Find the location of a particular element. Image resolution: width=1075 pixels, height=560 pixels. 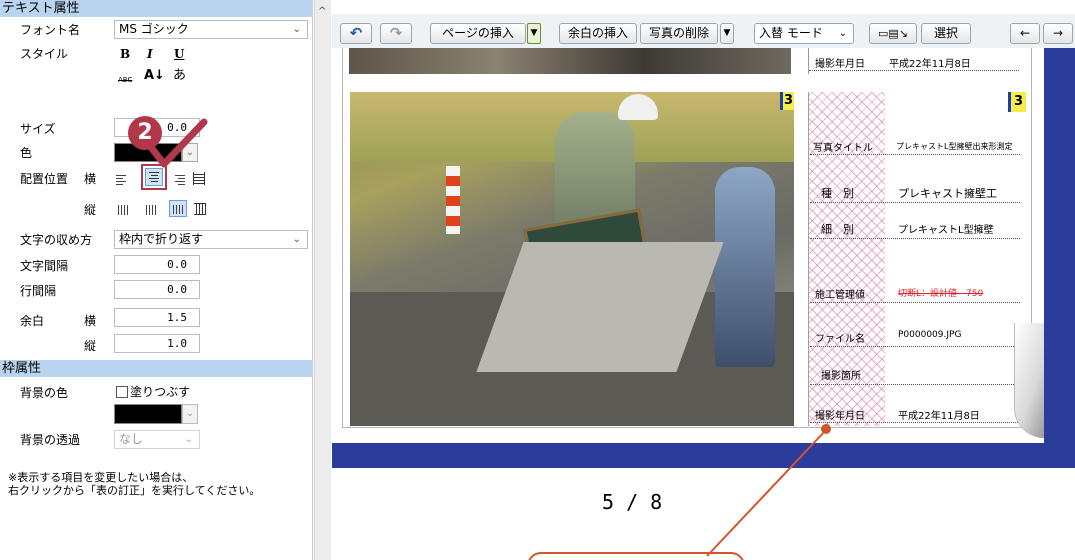

align-label: 配置位置 is located at coordinates (44, 179).